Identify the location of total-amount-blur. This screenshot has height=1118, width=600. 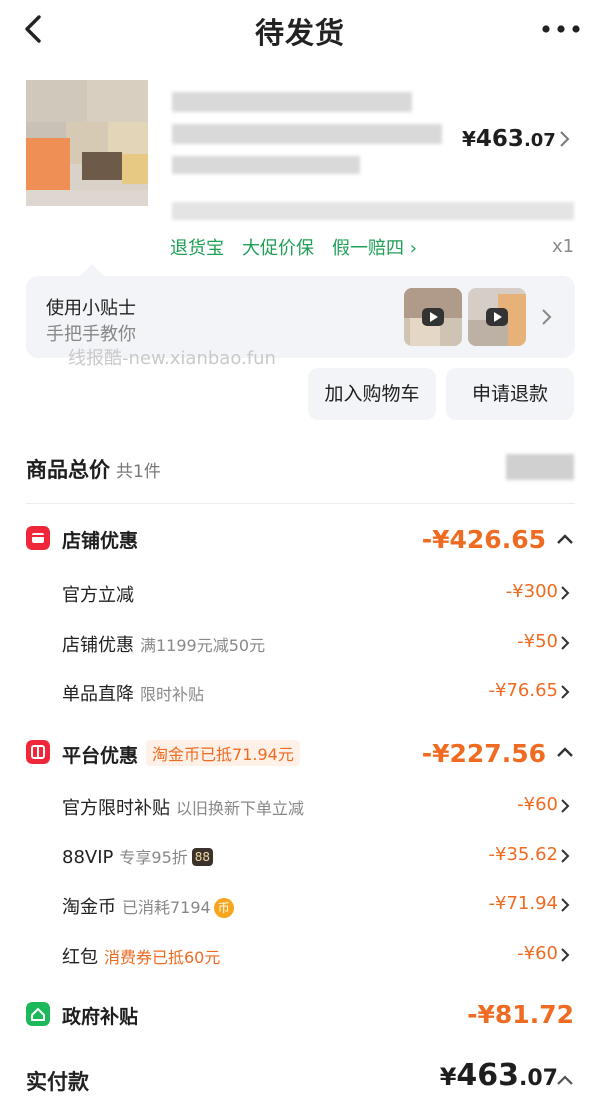
(540, 467).